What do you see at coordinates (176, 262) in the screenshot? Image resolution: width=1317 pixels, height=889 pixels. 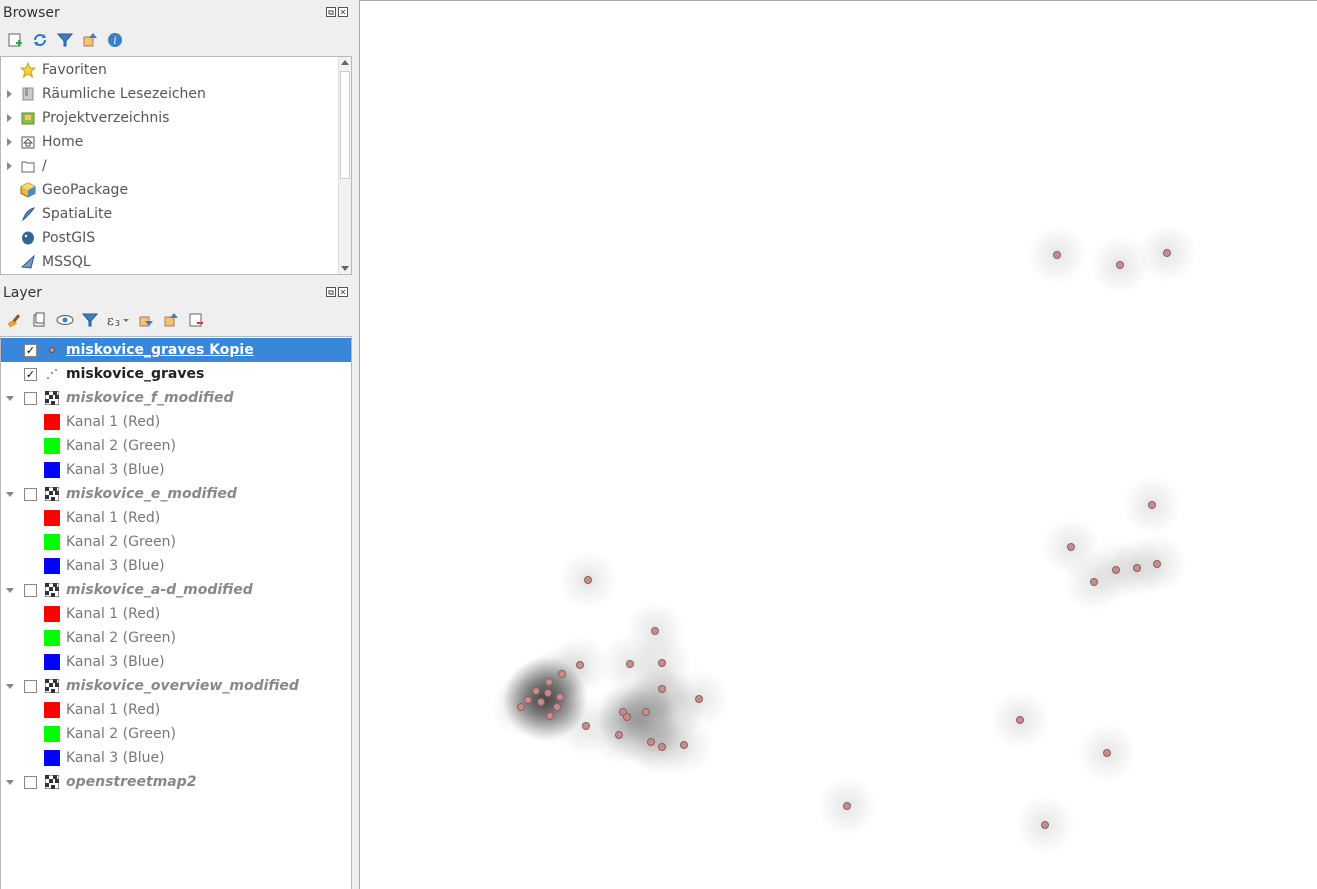 I see `browser-item: MSSQL` at bounding box center [176, 262].